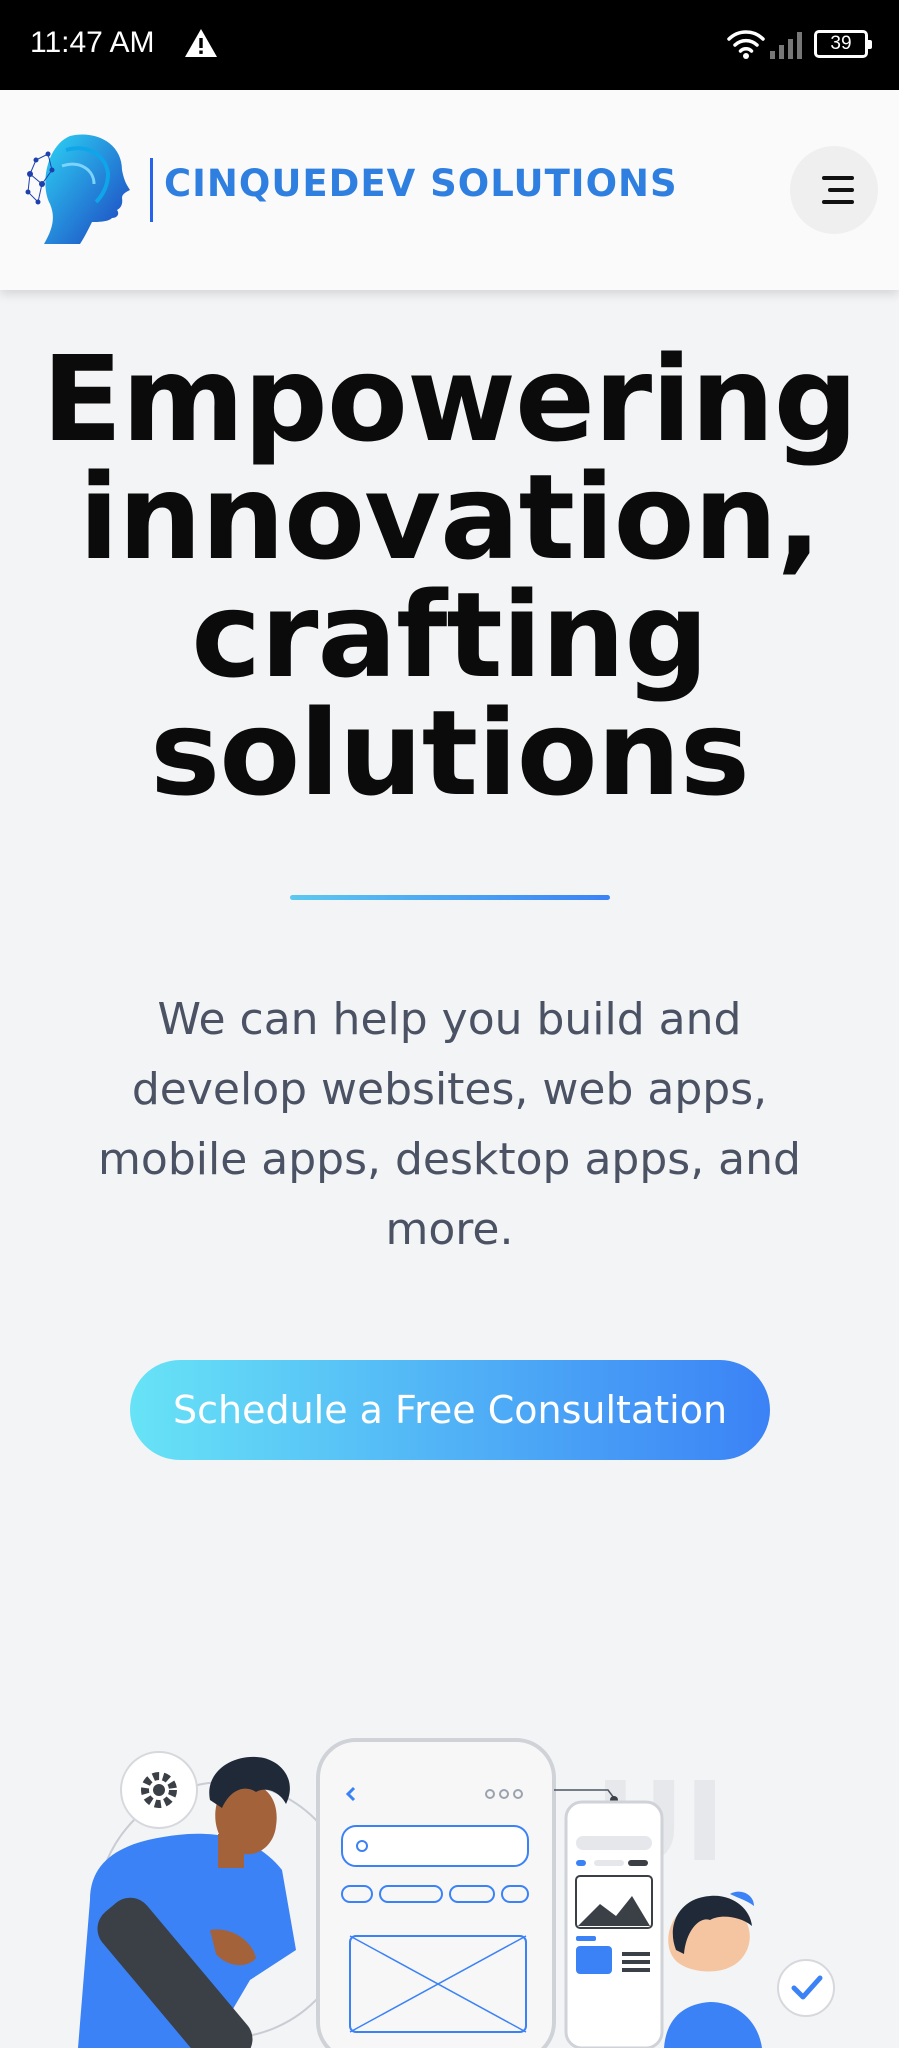  What do you see at coordinates (159, 1790) in the screenshot?
I see `gear-icon` at bounding box center [159, 1790].